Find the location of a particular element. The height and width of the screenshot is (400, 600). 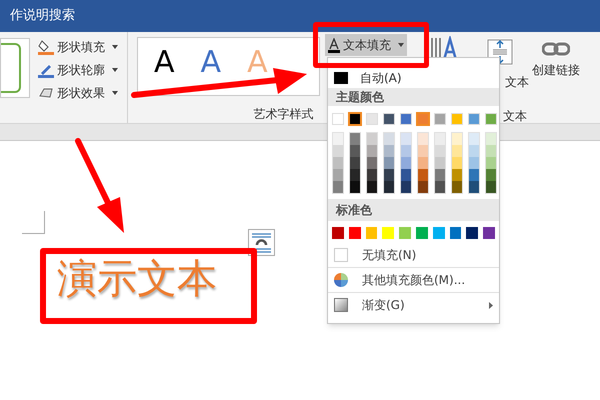

automatic-color-item: 自动(A) is located at coordinates (413, 78).